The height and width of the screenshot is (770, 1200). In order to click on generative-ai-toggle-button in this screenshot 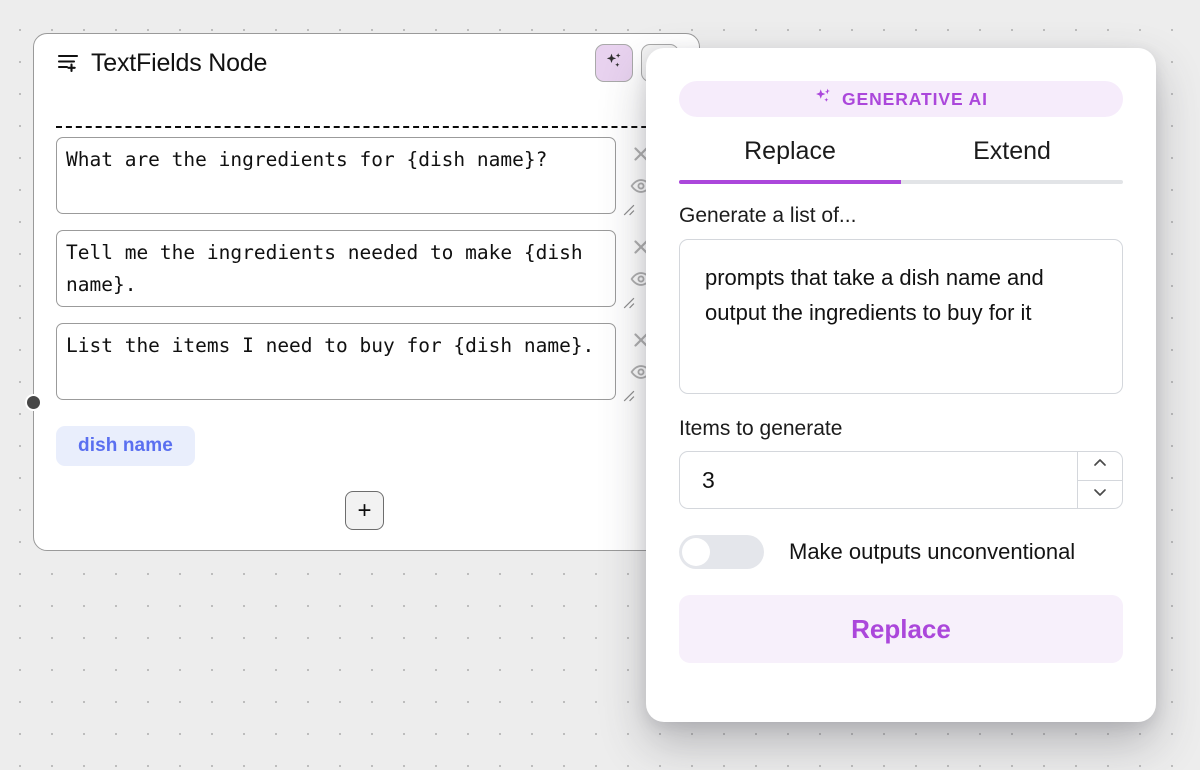, I will do `click(614, 63)`.